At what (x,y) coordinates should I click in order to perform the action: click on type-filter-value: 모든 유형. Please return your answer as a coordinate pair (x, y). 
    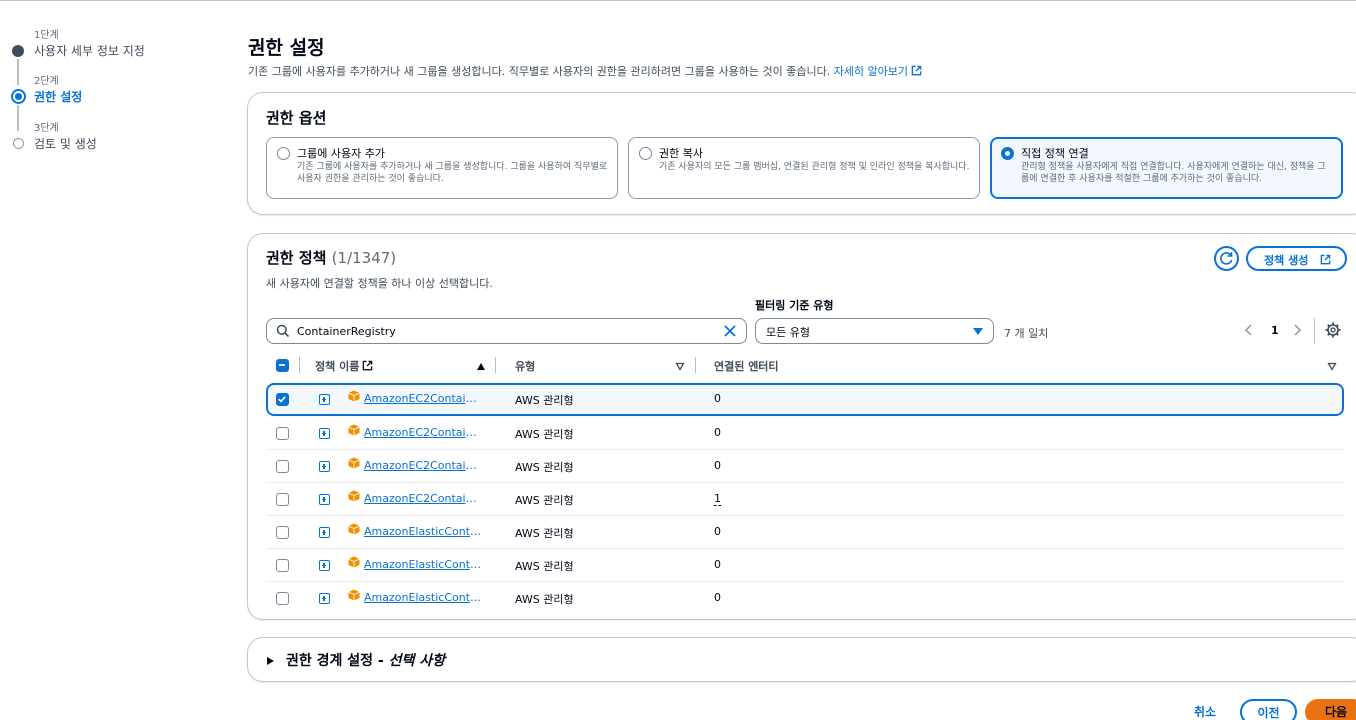
    Looking at the image, I should click on (788, 332).